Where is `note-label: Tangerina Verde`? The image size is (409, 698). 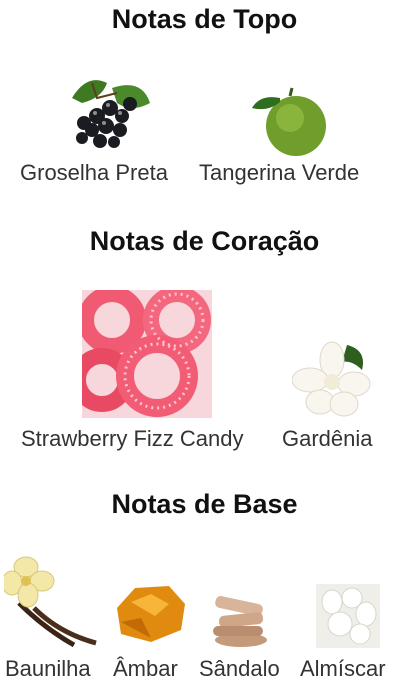 note-label: Tangerina Verde is located at coordinates (279, 172).